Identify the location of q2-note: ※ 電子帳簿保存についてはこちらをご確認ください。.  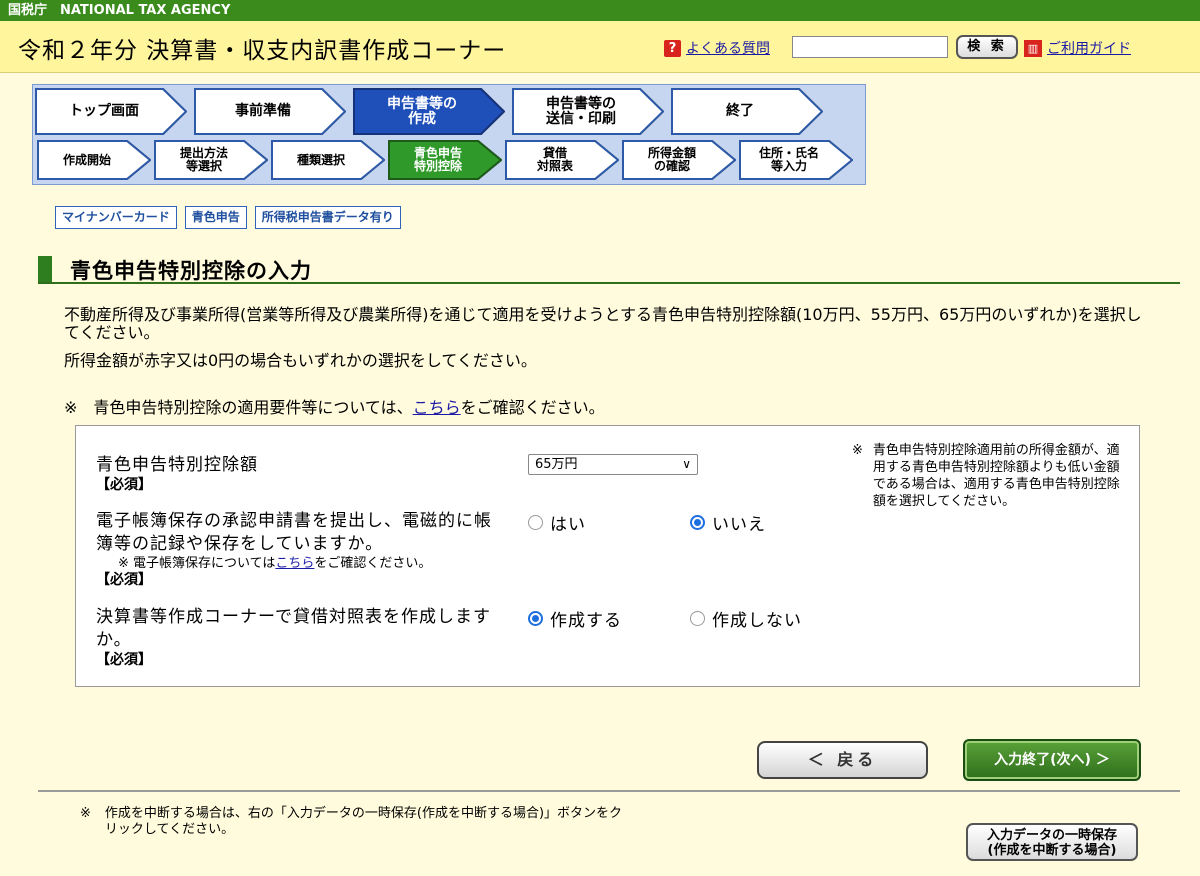
(301, 564).